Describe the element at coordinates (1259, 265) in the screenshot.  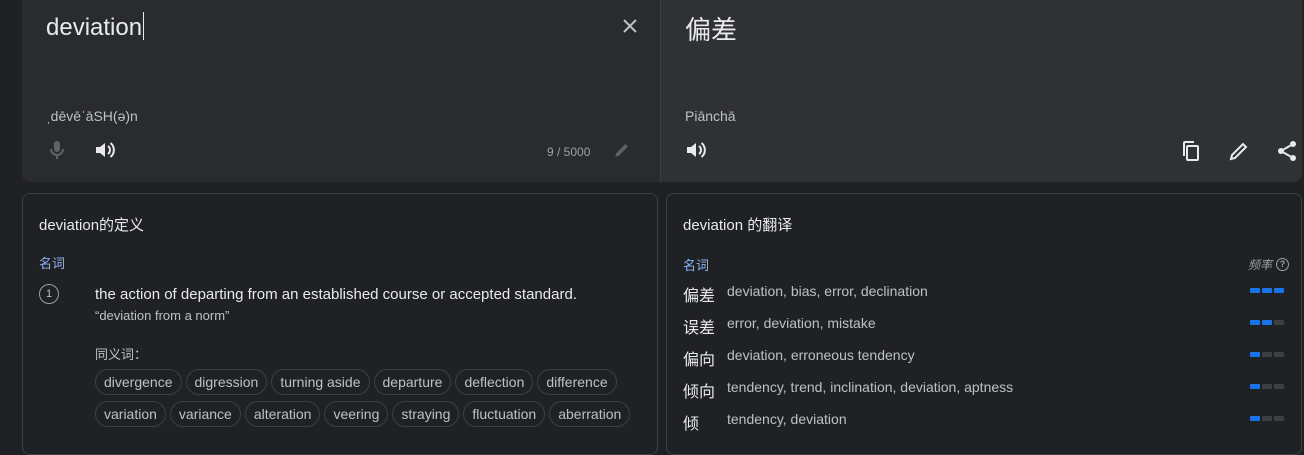
I see `frequency-label: 频率` at that location.